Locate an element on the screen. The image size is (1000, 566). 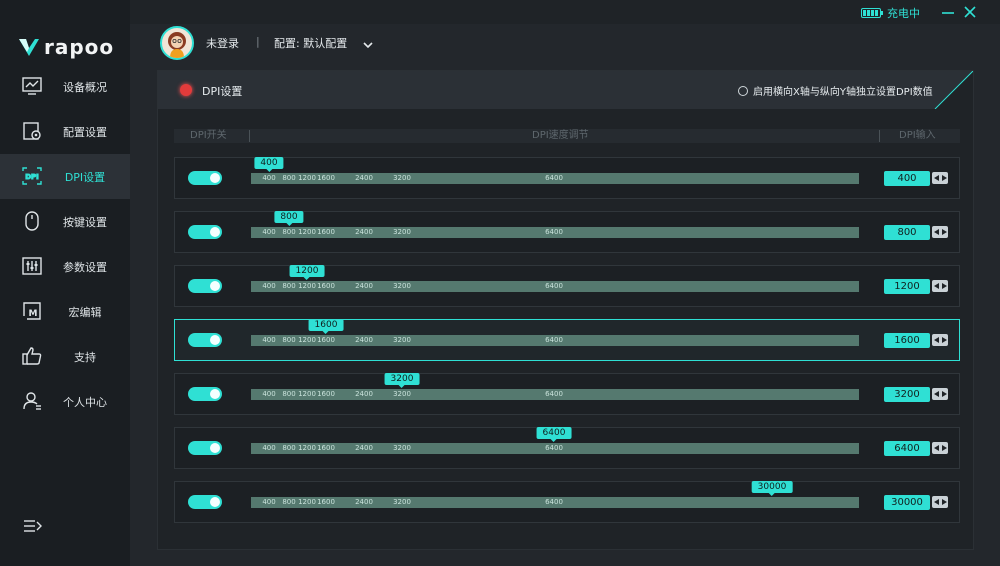
sidebar-item-macro: M 宏编辑 is located at coordinates (65, 311).